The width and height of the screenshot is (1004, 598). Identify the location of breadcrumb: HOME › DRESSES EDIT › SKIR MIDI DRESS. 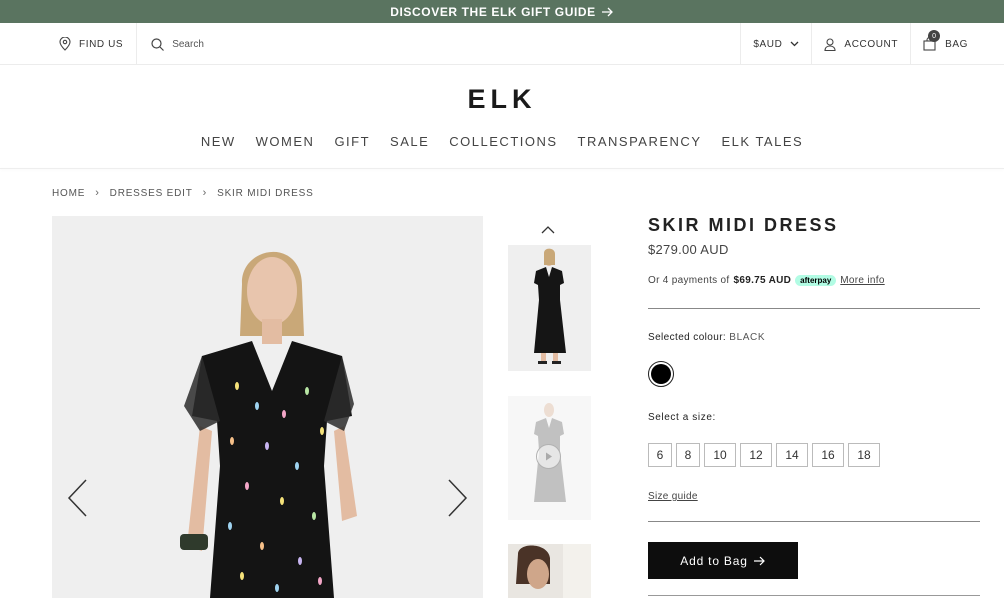
(183, 193).